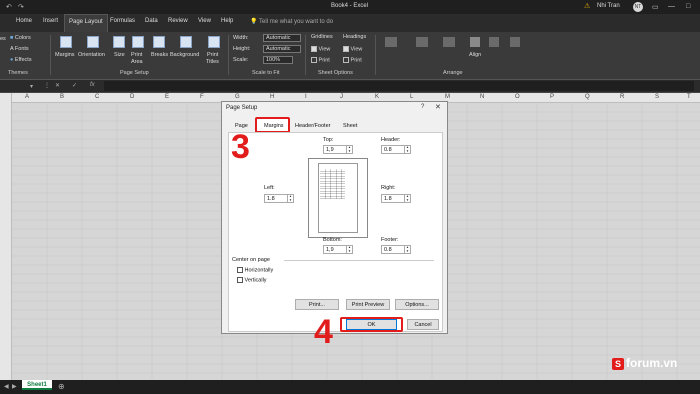  I want to click on scroll-left-icon: ◀, so click(6, 386).